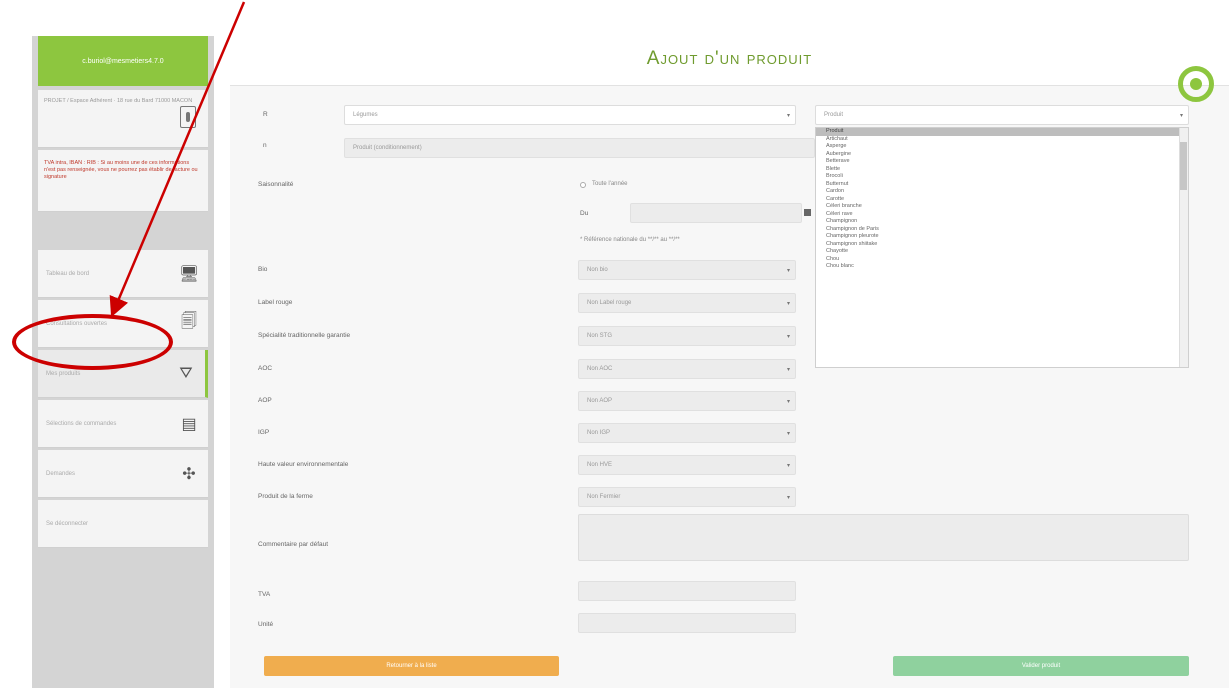  Describe the element at coordinates (1002, 215) in the screenshot. I see `dropdown-option: Céleri rave` at that location.